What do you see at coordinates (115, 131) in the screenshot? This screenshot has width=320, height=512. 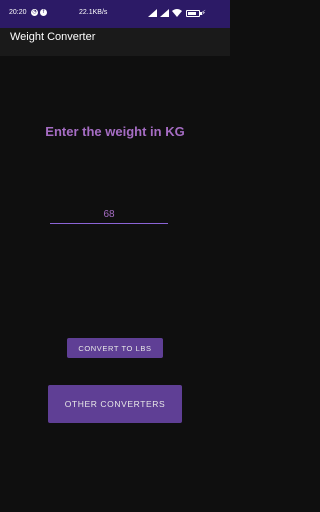 I see `weight-prompt-heading: Enter the weight in KG` at bounding box center [115, 131].